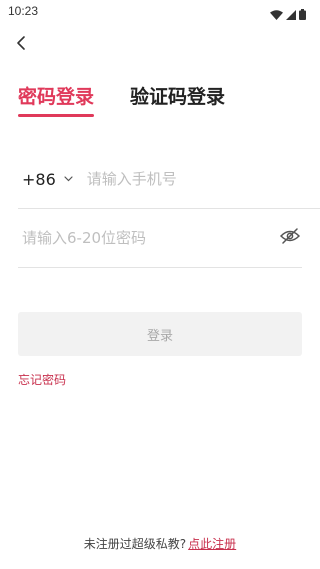 The image size is (320, 569). I want to click on password-row, so click(160, 238).